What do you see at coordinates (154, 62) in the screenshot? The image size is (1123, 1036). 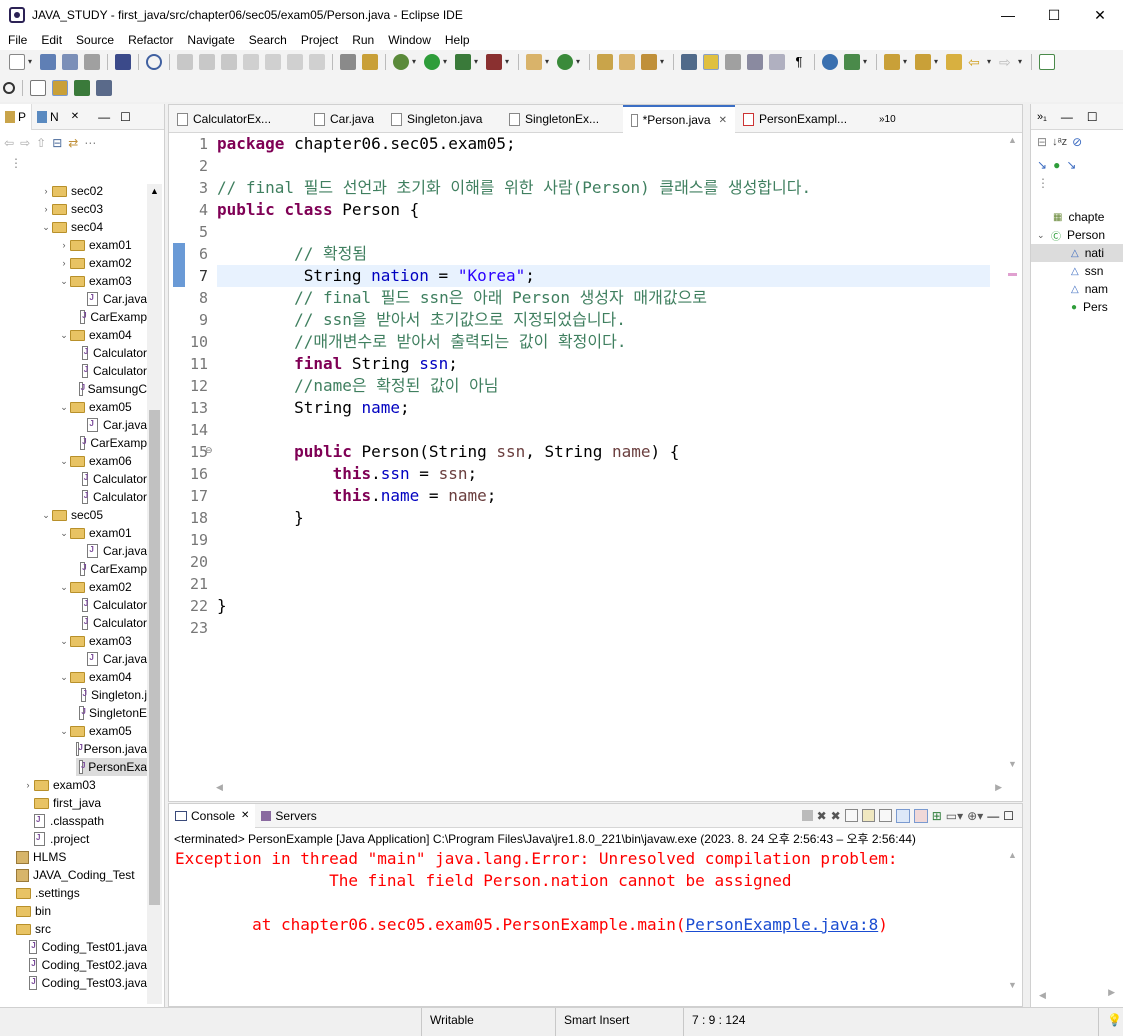 I see `skip-breakpoints-icon` at bounding box center [154, 62].